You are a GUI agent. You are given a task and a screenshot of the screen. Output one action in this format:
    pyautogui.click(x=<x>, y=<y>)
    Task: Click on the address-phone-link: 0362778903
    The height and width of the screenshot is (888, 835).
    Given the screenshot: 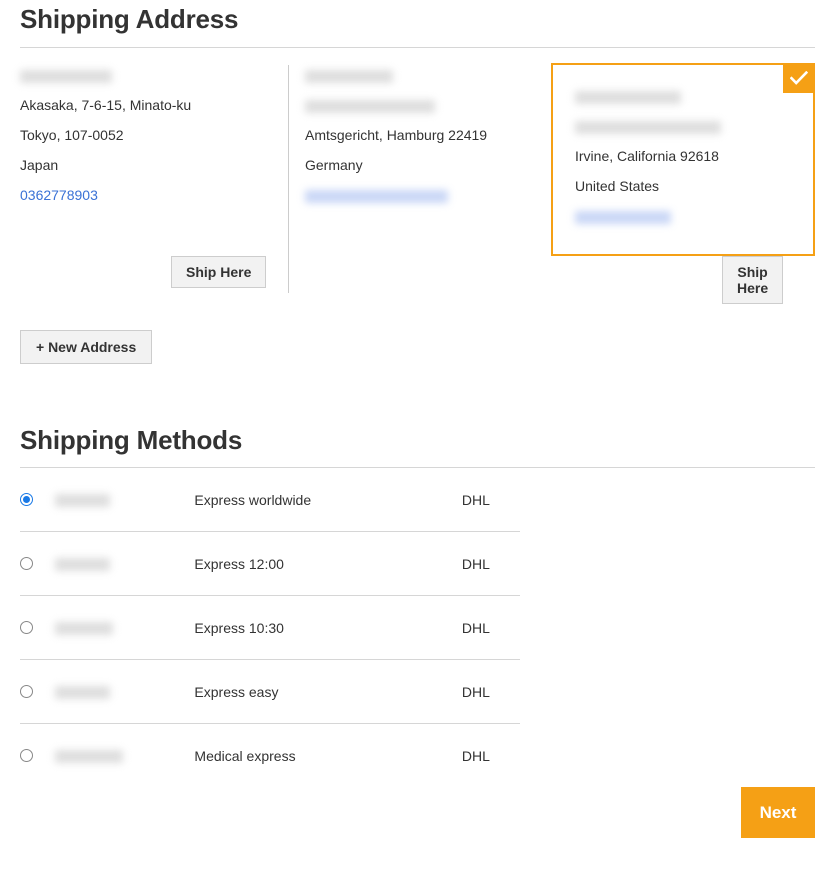 What is the action you would take?
    pyautogui.click(x=145, y=195)
    